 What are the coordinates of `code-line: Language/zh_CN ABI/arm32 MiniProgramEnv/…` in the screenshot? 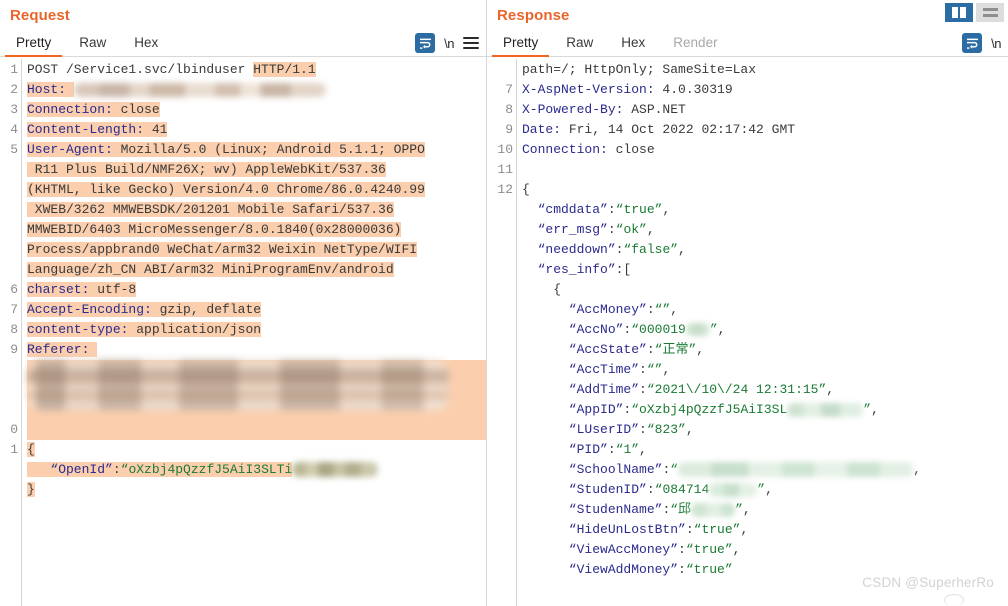 It's located at (256, 270).